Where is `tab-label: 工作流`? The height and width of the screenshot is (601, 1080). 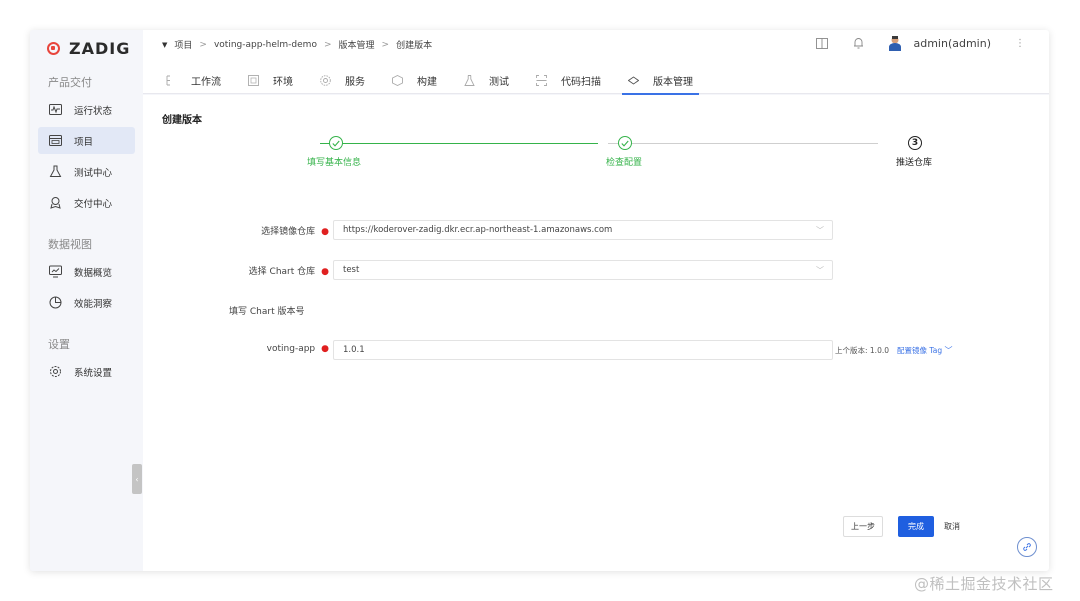
tab-label: 工作流 is located at coordinates (206, 82).